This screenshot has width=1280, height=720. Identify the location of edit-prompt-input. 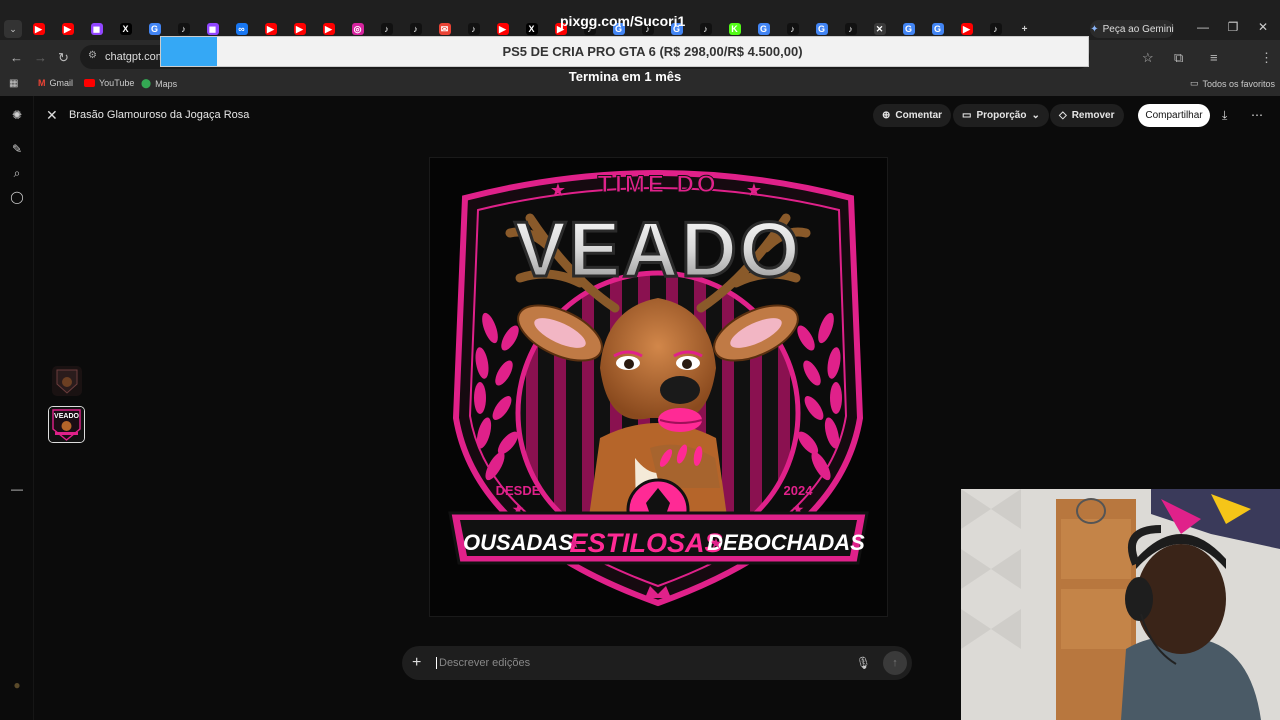
(646, 663).